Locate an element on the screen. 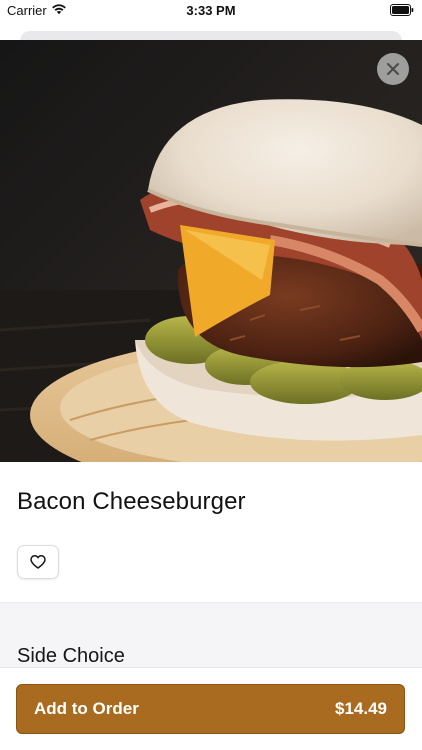 The width and height of the screenshot is (422, 750). close-button is located at coordinates (393, 69).